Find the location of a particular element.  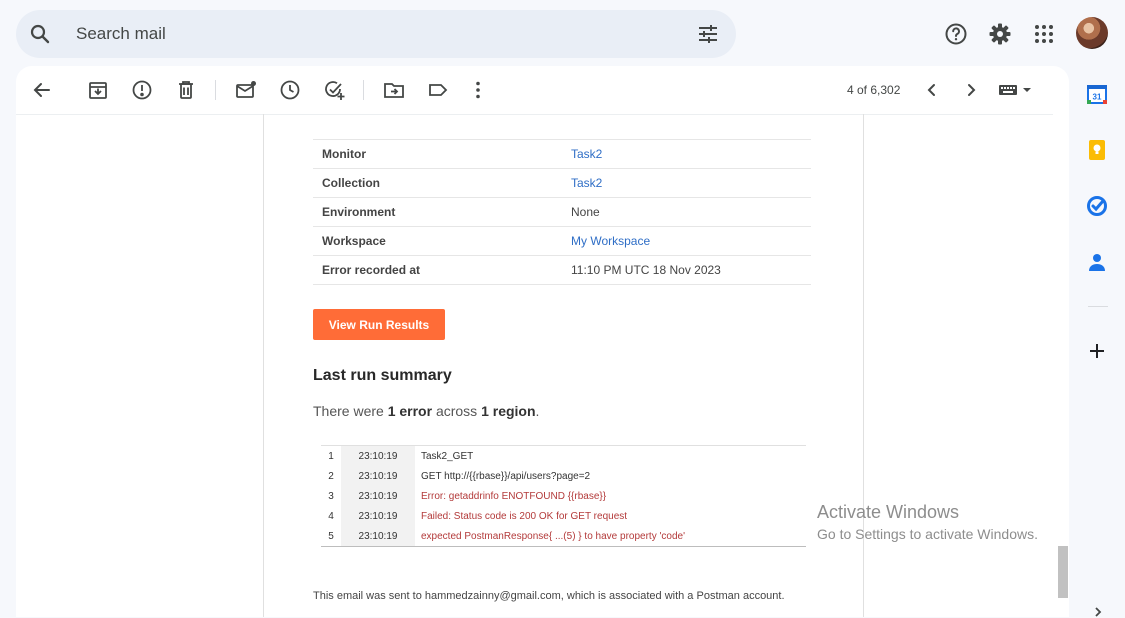

add-icon is located at coordinates (1097, 351).